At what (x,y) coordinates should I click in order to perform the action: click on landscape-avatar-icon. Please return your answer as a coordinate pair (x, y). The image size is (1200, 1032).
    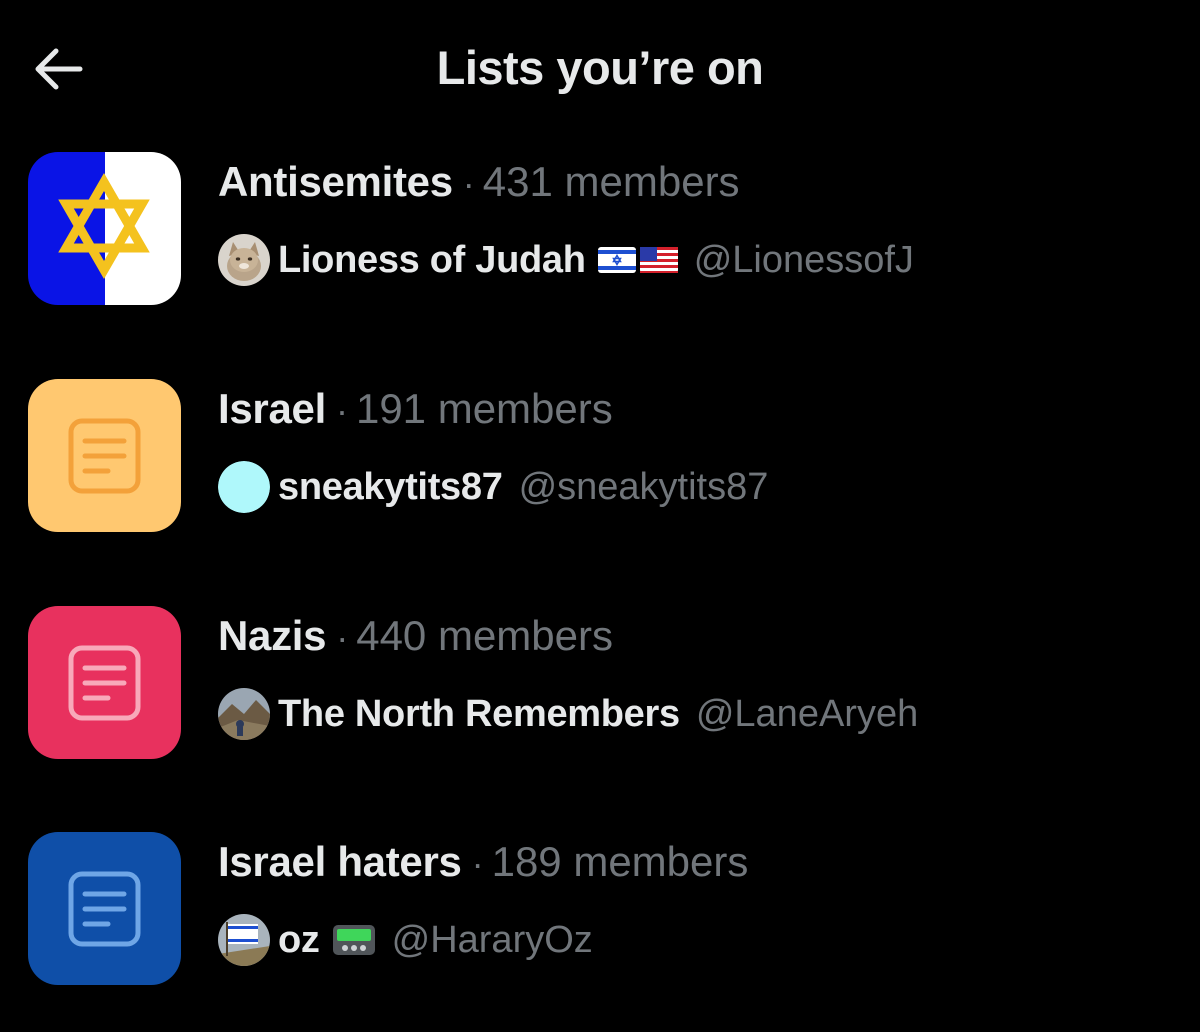
    Looking at the image, I should click on (244, 714).